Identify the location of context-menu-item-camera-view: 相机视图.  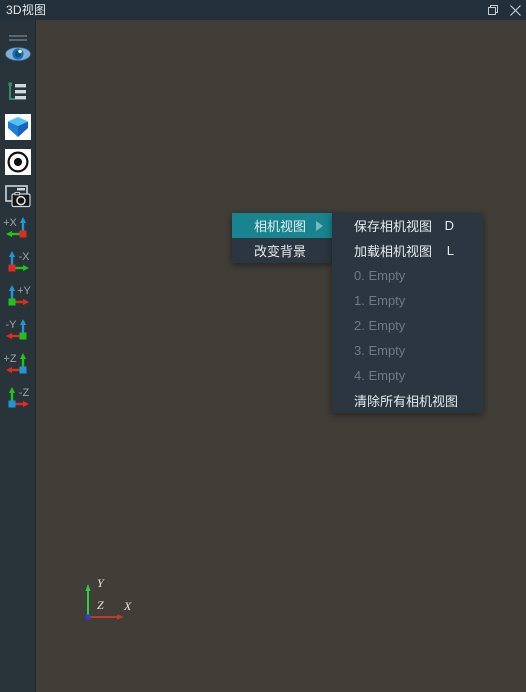
(282, 225).